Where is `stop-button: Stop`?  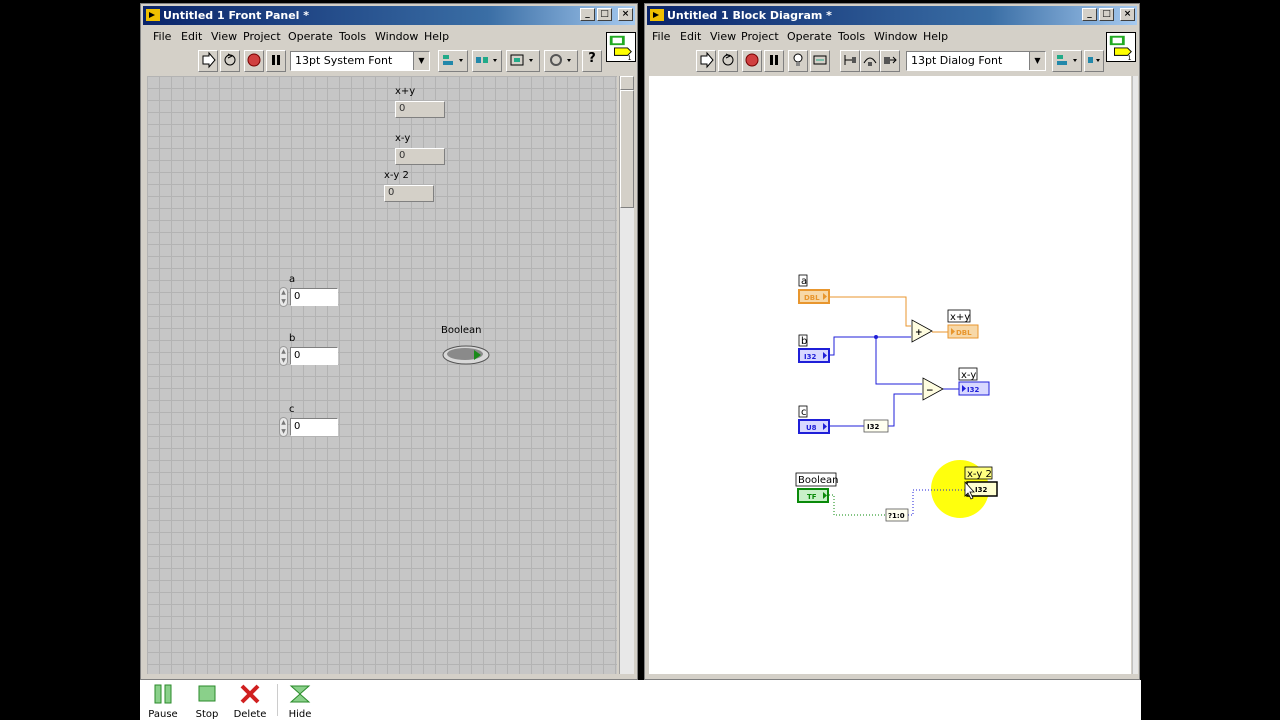
stop-button: Stop is located at coordinates (207, 702).